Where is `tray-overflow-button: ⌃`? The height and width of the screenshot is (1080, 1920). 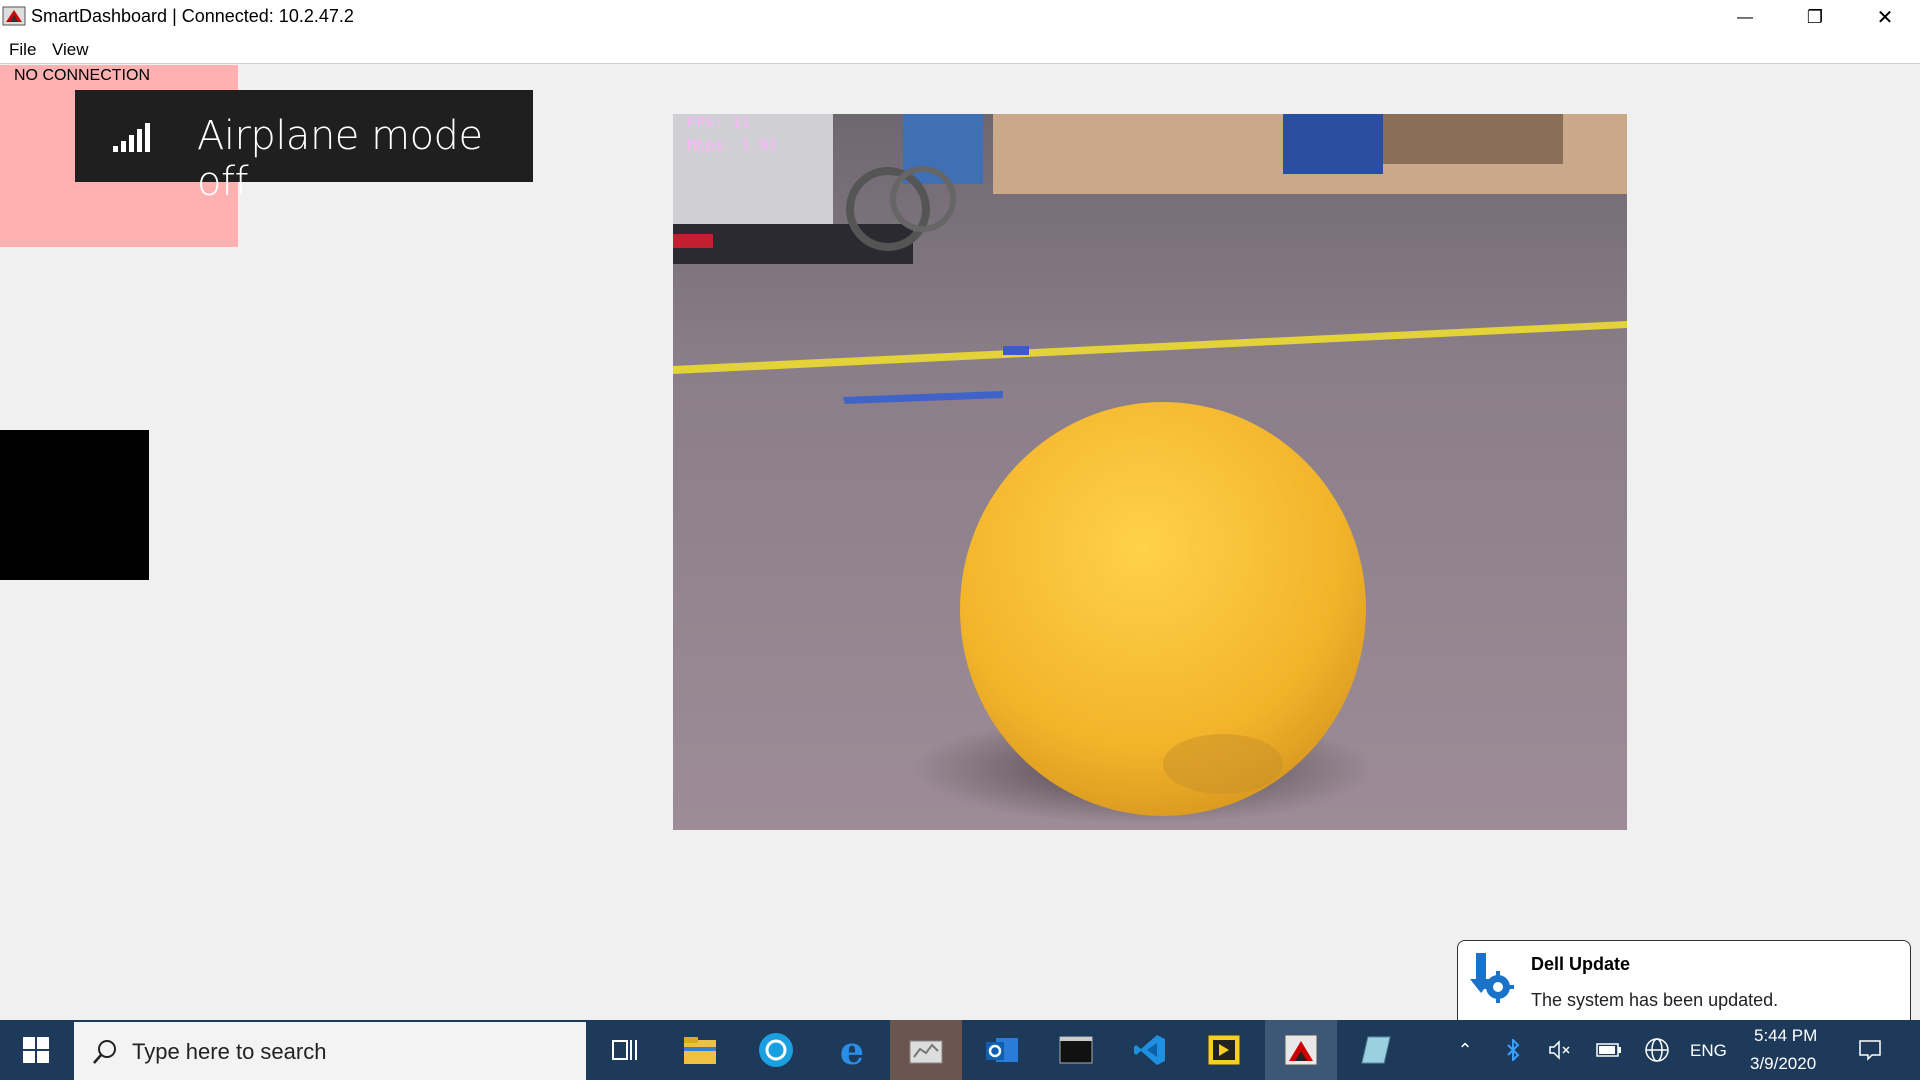 tray-overflow-button: ⌃ is located at coordinates (1465, 1050).